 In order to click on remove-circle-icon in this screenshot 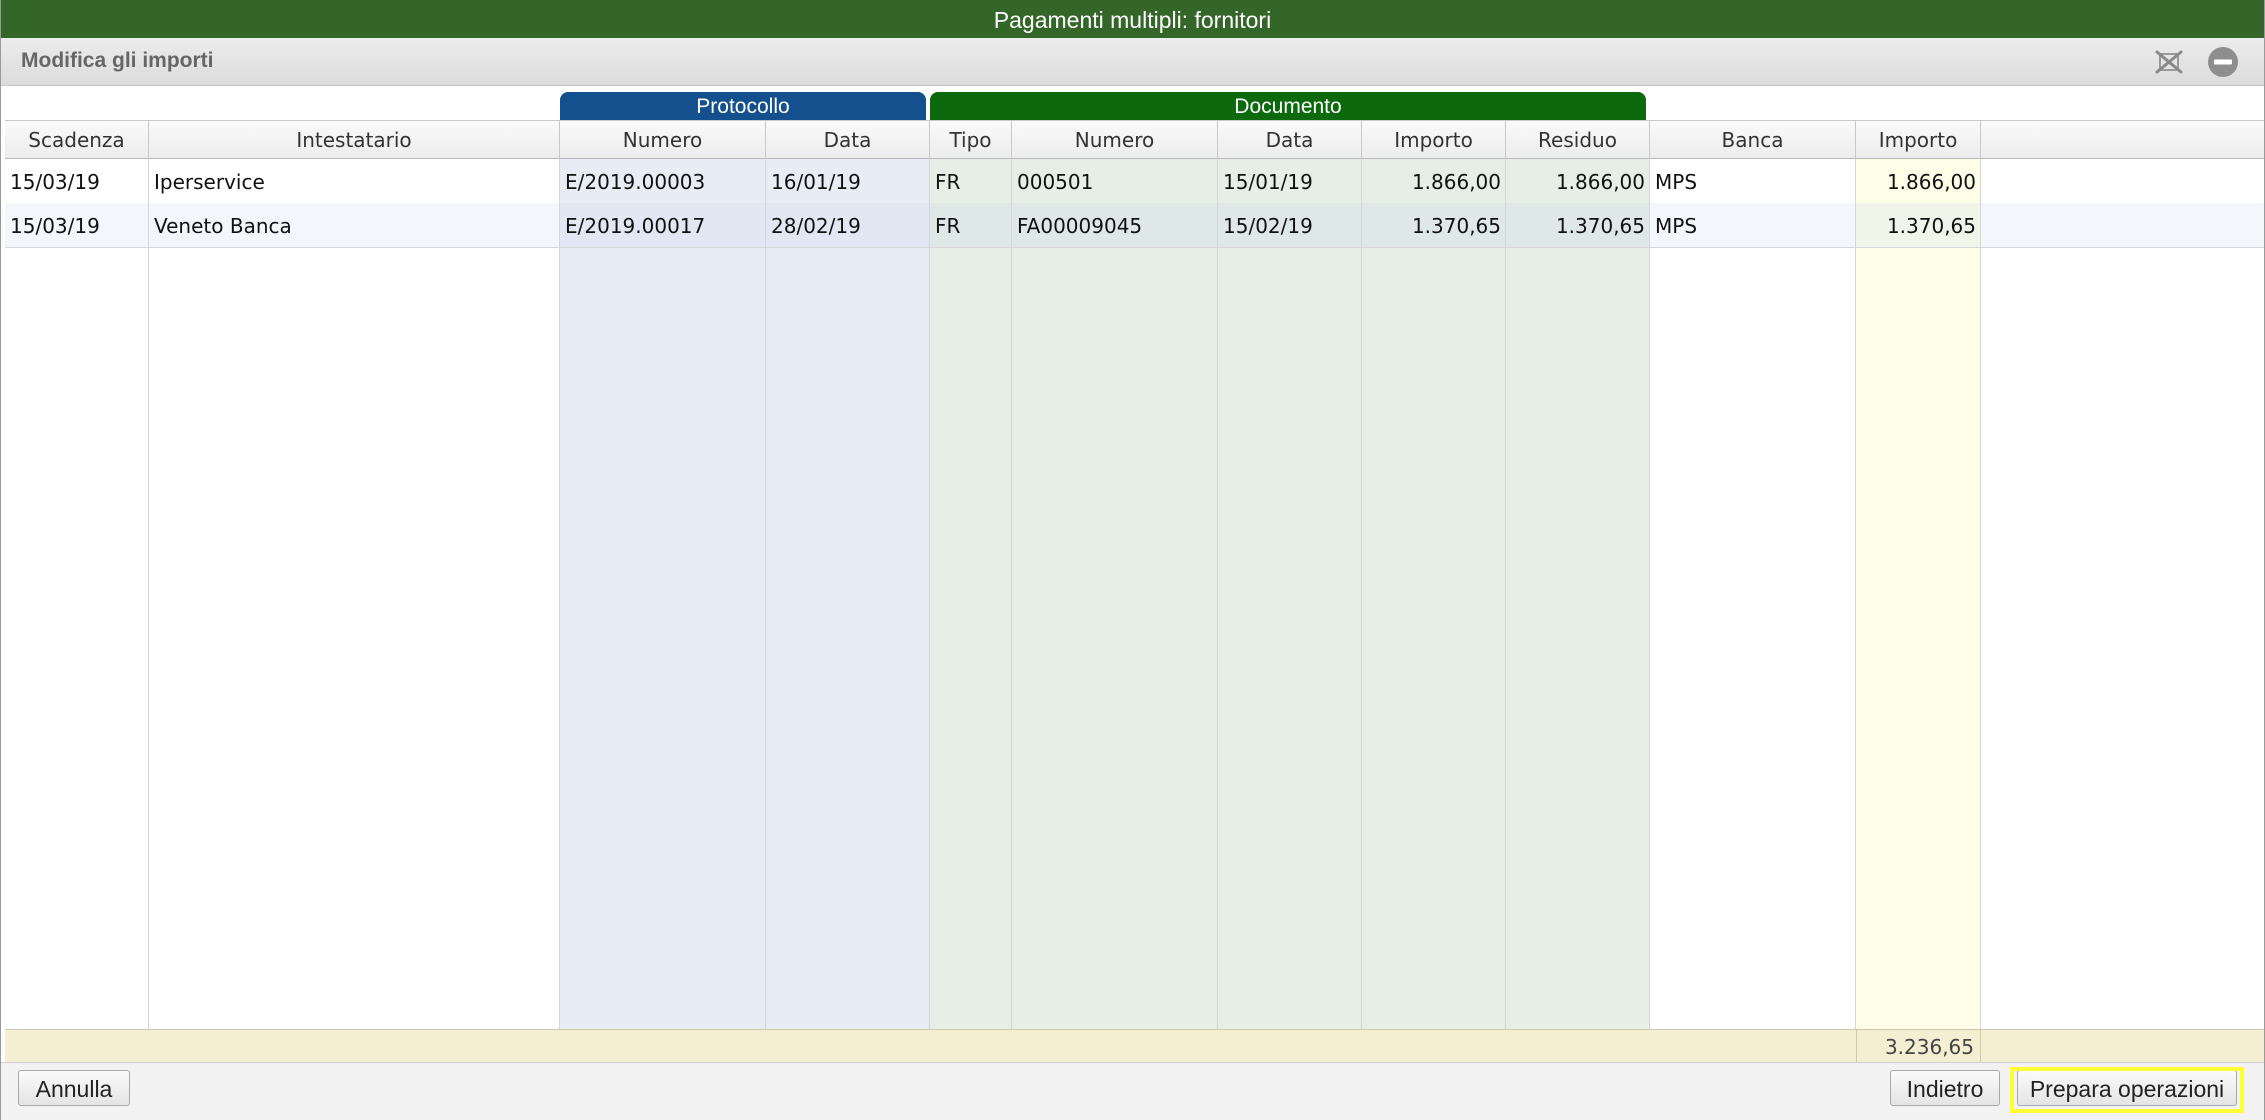, I will do `click(2223, 62)`.